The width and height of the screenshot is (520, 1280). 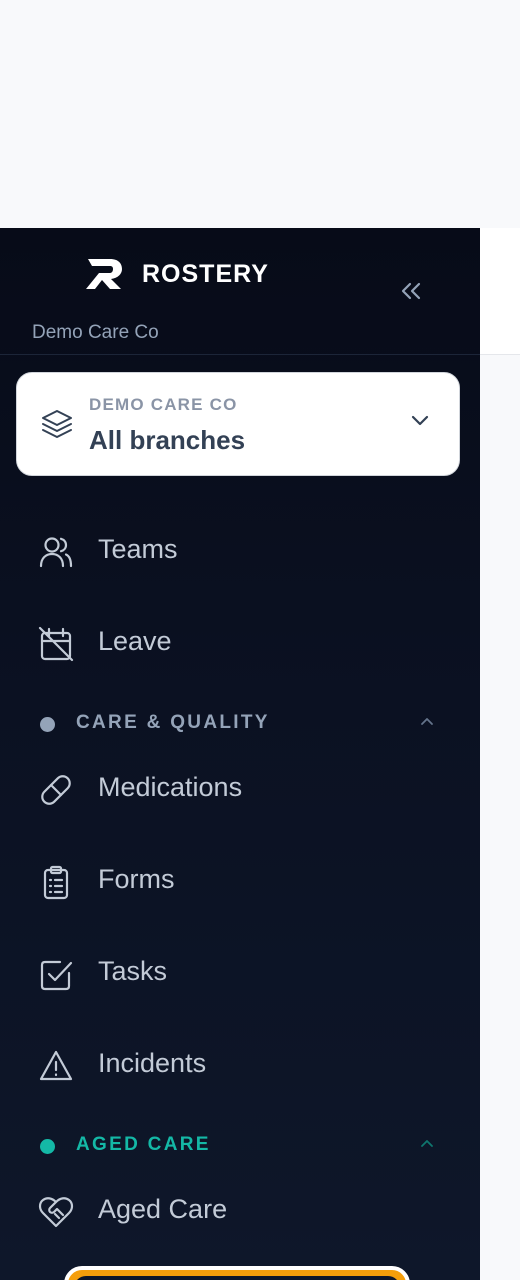 I want to click on calendar-off-icon, so click(x=56, y=644).